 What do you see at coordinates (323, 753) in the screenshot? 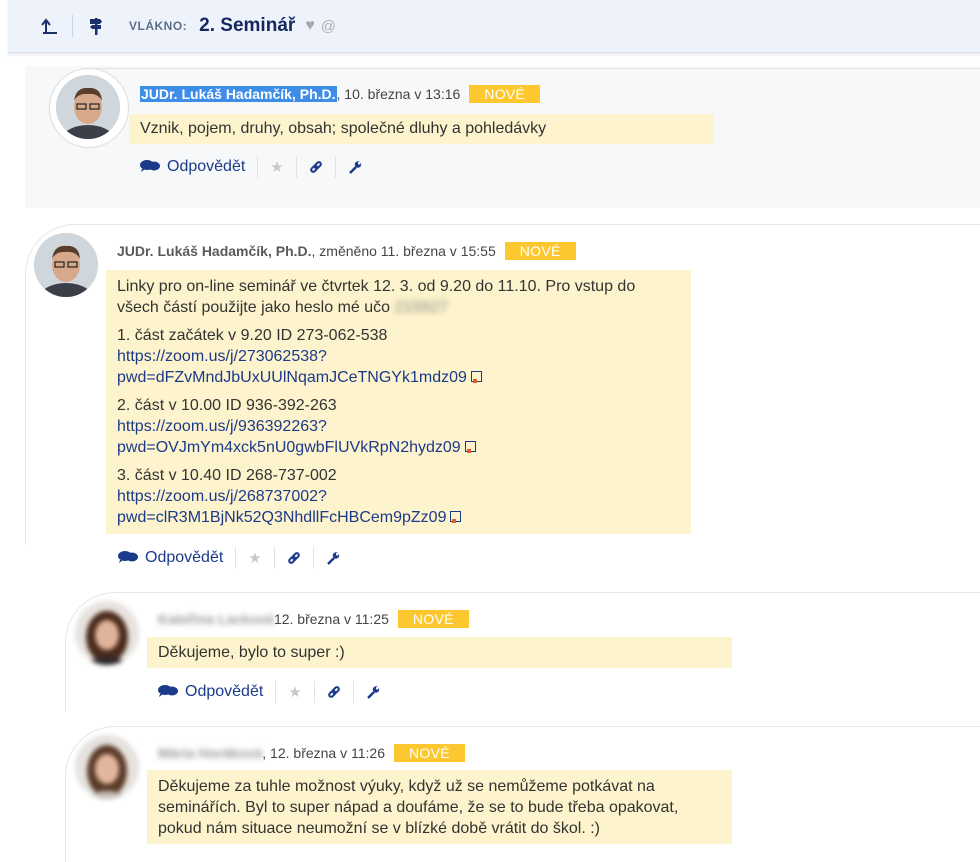
I see `post-date: , 12. března v 11:26` at bounding box center [323, 753].